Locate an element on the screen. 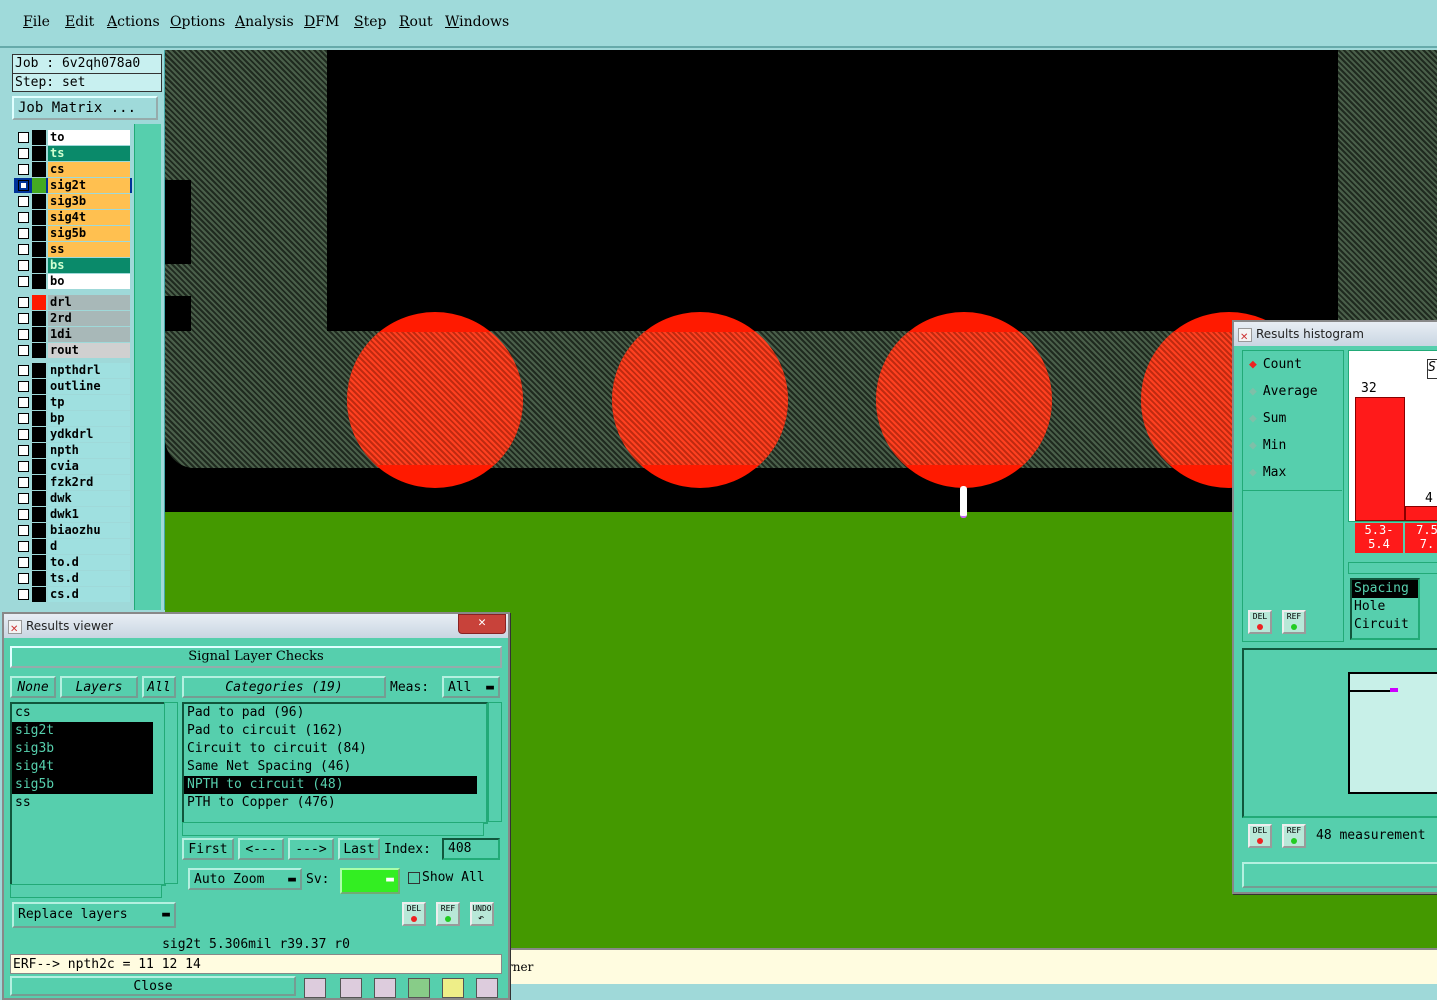 Image resolution: width=1437 pixels, height=1000 pixels. histogram-icon is located at coordinates (487, 988).